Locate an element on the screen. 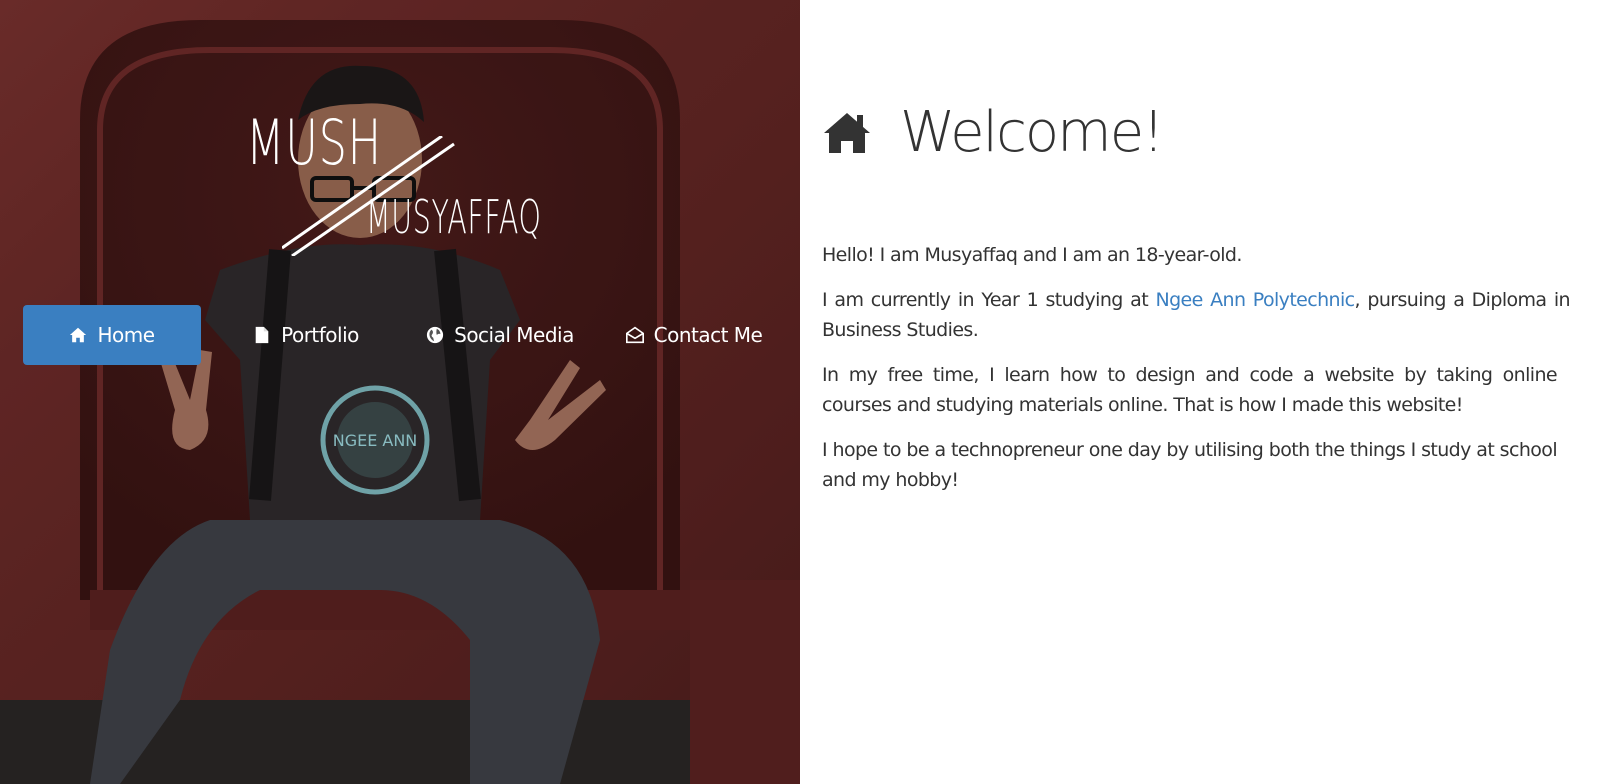 The height and width of the screenshot is (784, 1600). envelope-open-icon is located at coordinates (634, 335).